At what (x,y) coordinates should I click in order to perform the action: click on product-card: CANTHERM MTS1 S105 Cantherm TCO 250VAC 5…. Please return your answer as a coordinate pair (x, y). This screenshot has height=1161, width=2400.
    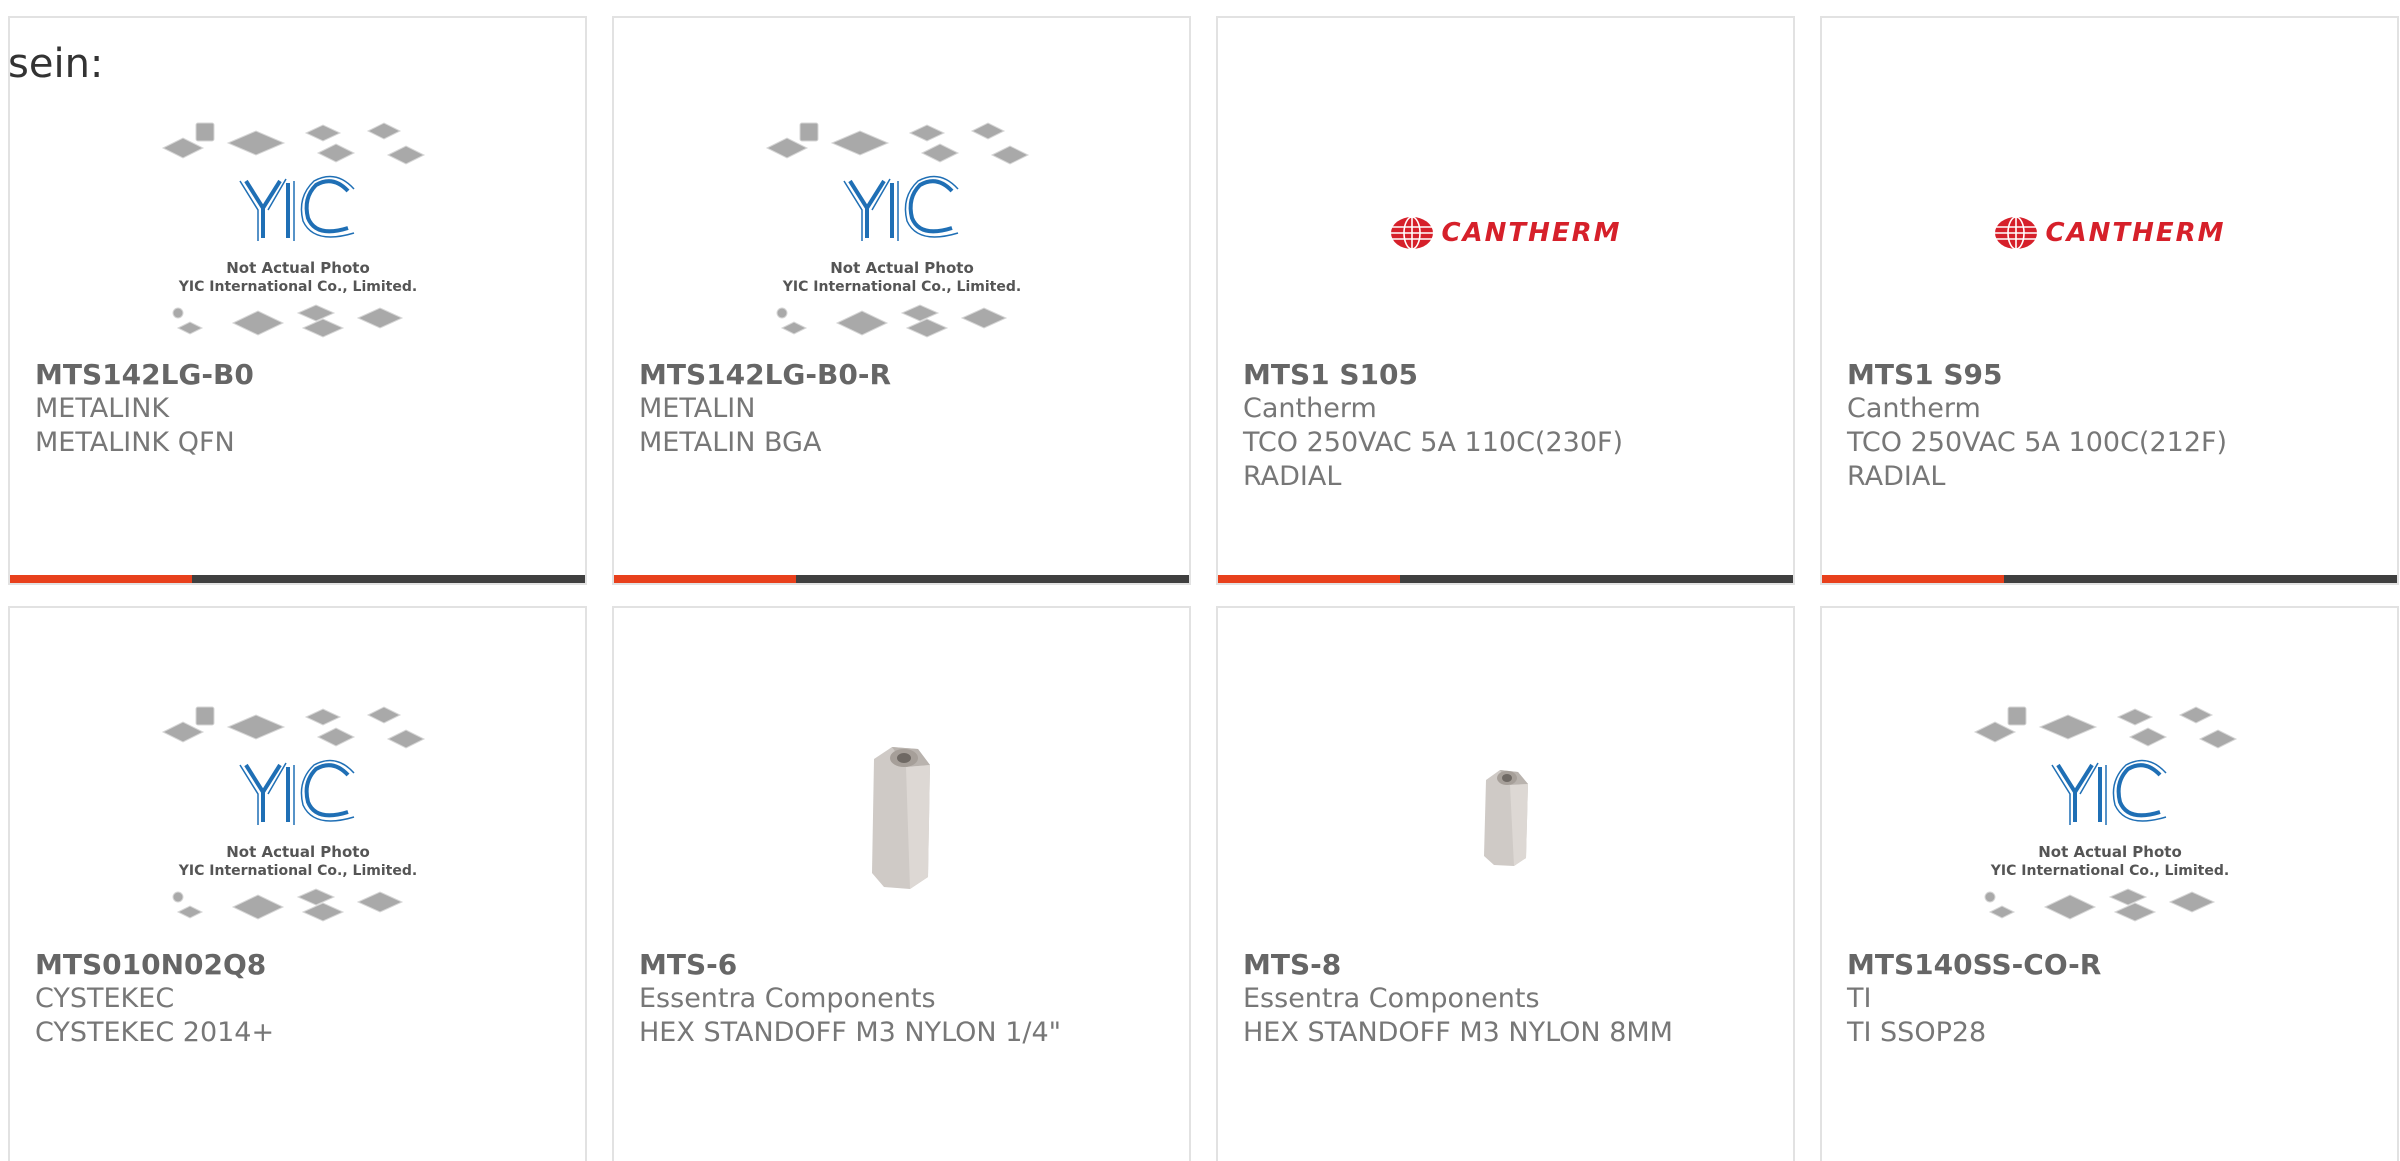
    Looking at the image, I should click on (1505, 300).